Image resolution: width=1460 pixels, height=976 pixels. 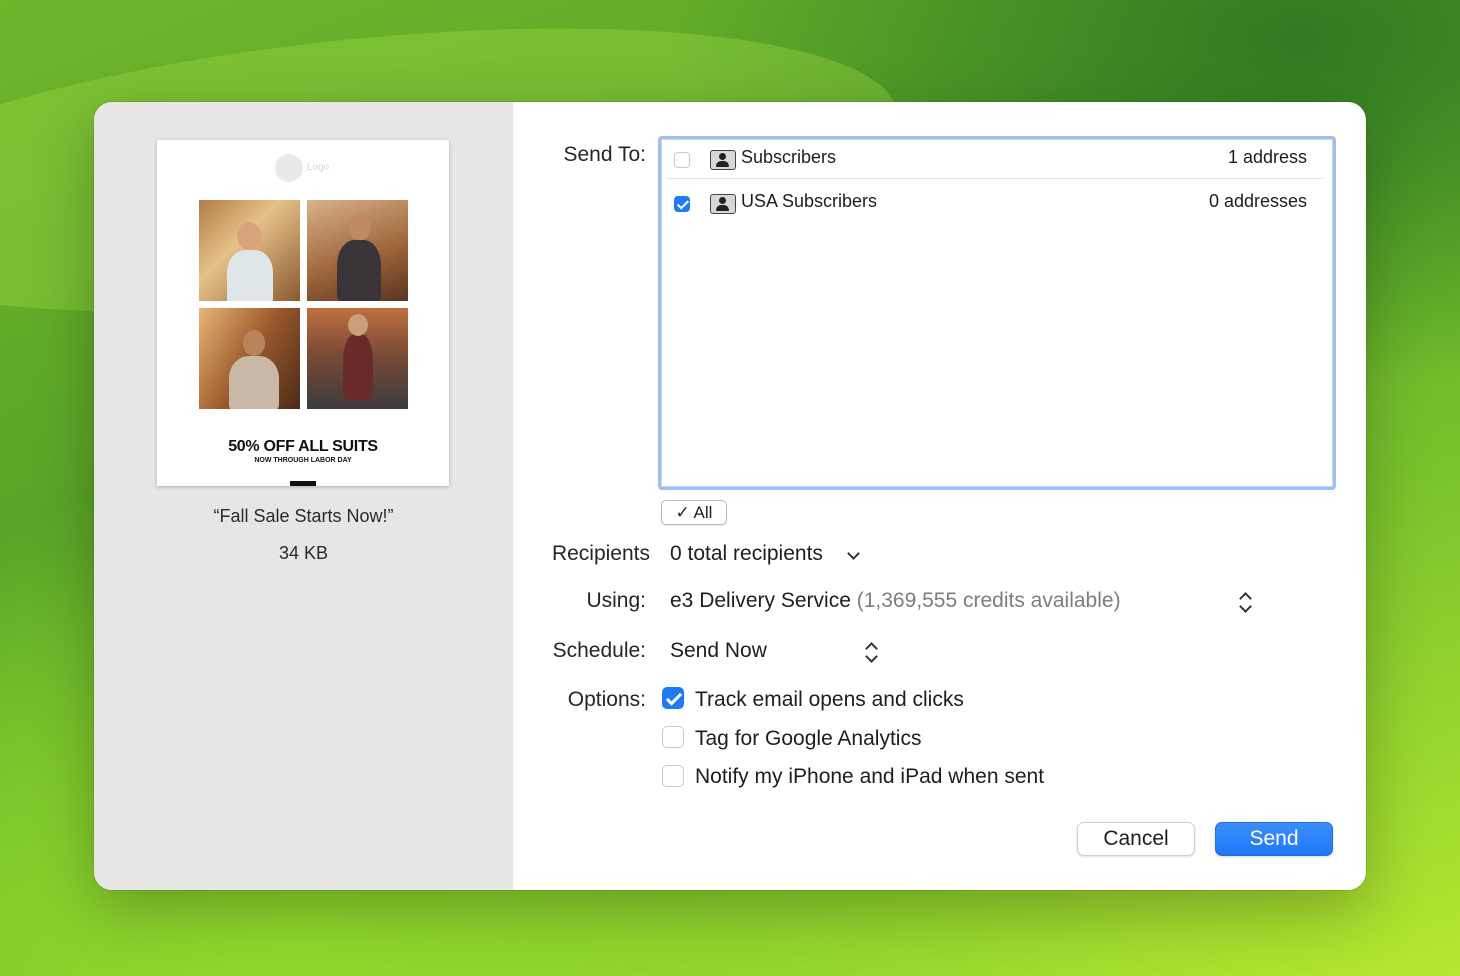 I want to click on email-name: “Fall Sale Starts Now!”, so click(x=303, y=516).